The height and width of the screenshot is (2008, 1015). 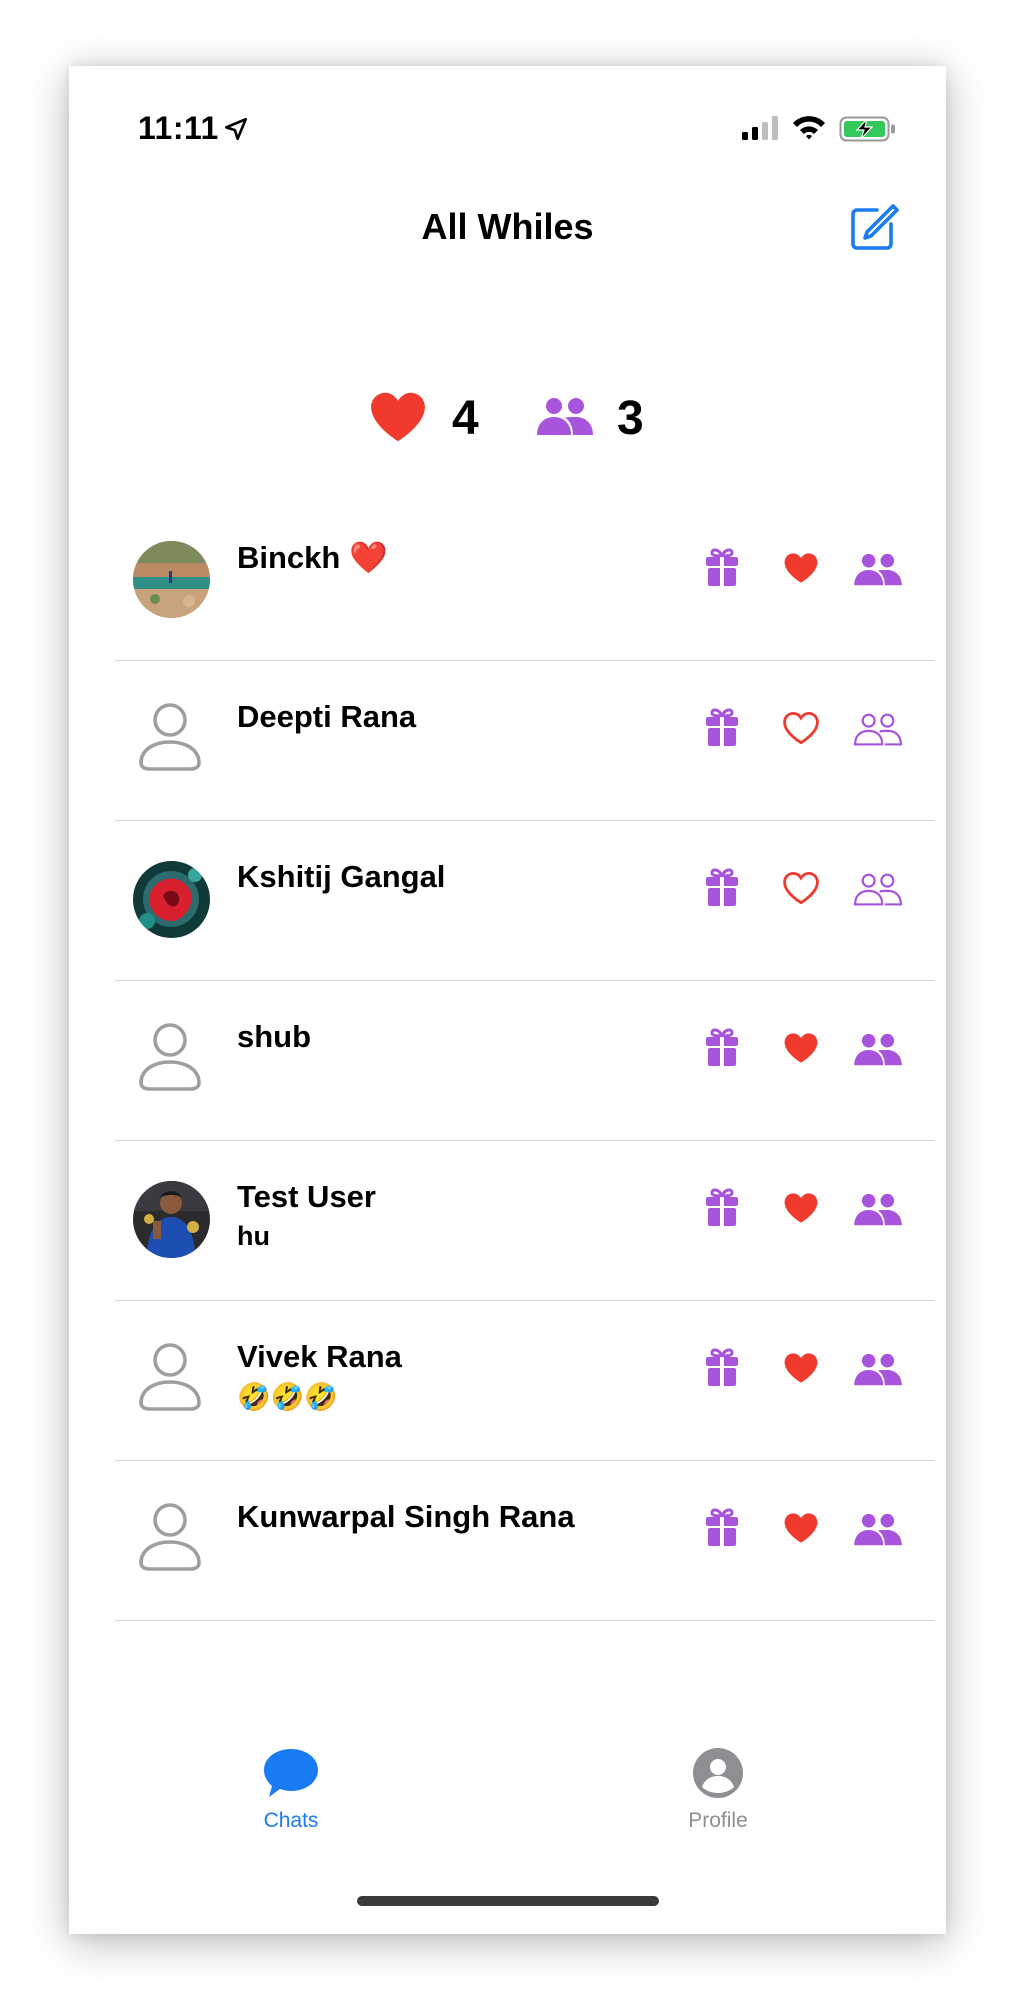 I want to click on profile-icon, so click(x=718, y=1773).